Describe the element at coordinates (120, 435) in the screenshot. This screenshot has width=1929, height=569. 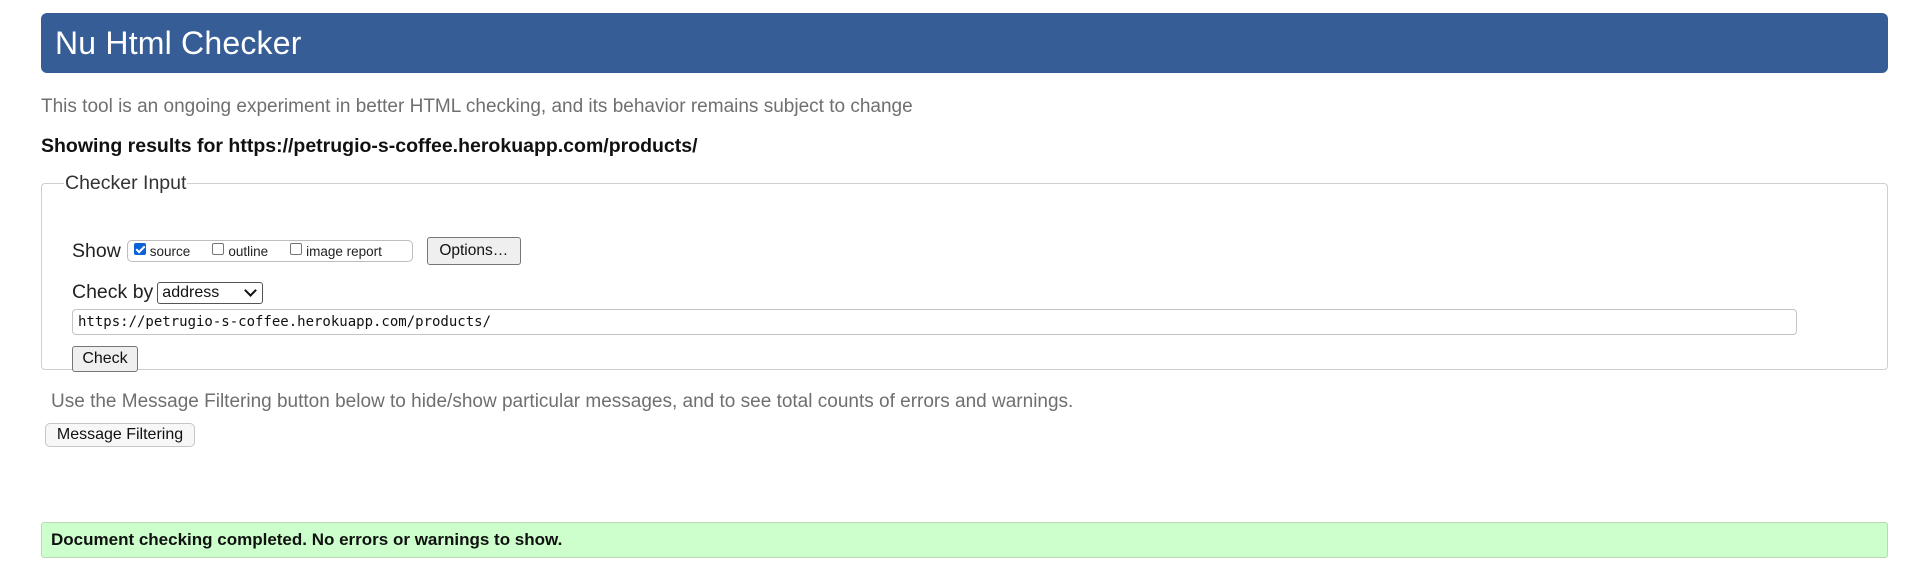
I see `message-filtering-button: Message Filtering` at that location.